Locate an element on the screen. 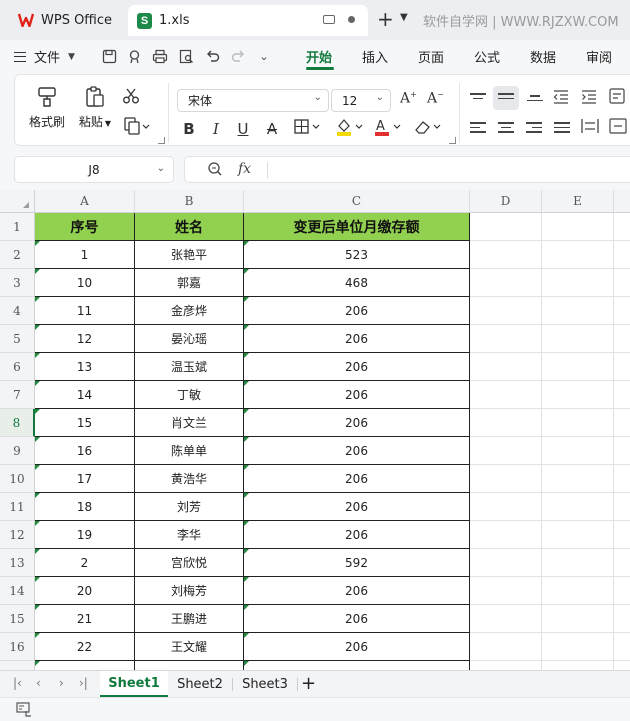  cell-name: 王文耀 is located at coordinates (189, 647).